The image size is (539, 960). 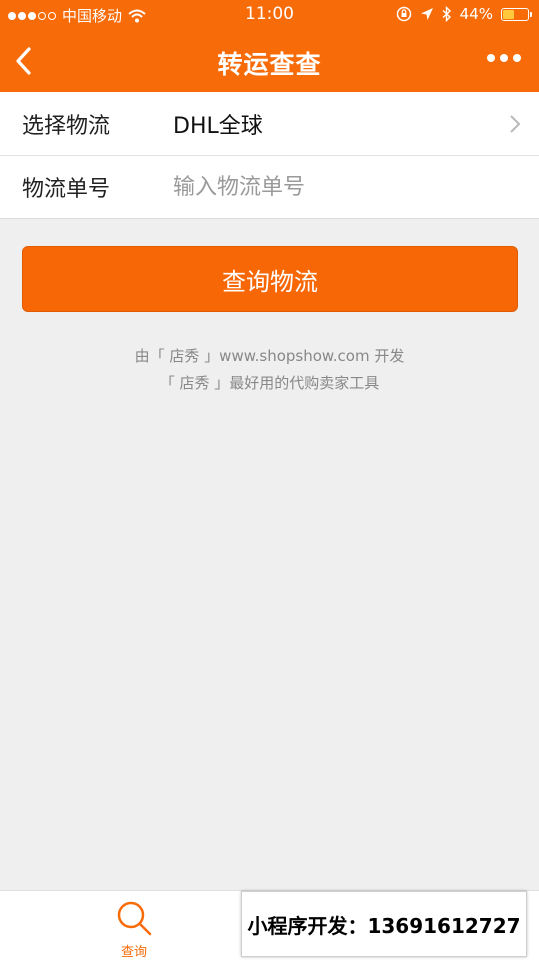 What do you see at coordinates (446, 14) in the screenshot?
I see `bluetooth-icon` at bounding box center [446, 14].